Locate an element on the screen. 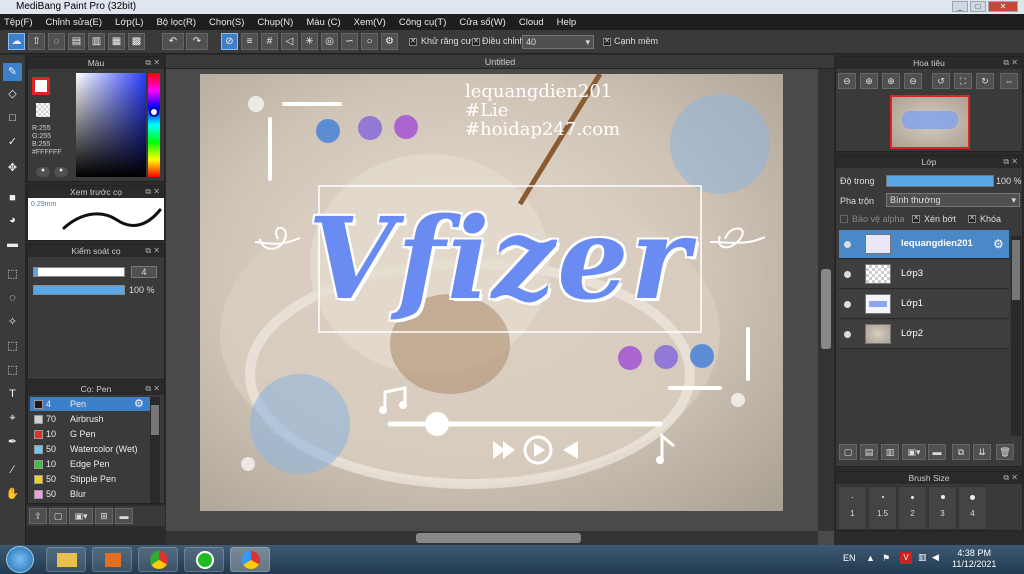  trash-icon: 🗑 is located at coordinates (1005, 452).